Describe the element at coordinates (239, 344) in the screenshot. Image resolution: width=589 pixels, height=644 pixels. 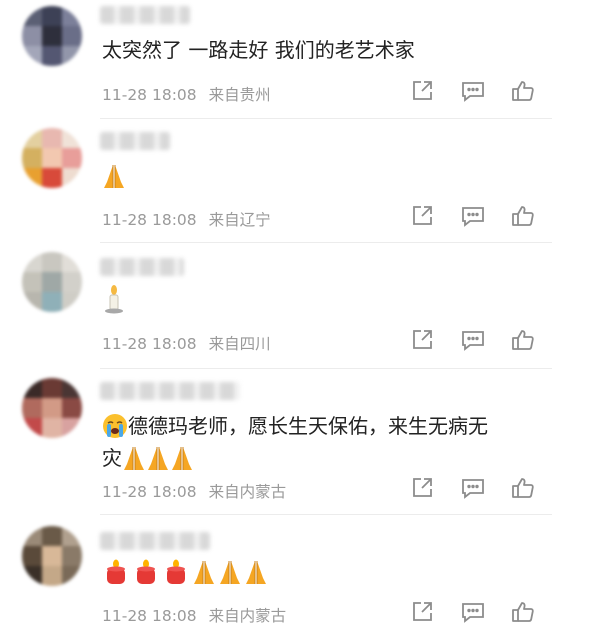
I see `comment-location: 来自四川` at that location.